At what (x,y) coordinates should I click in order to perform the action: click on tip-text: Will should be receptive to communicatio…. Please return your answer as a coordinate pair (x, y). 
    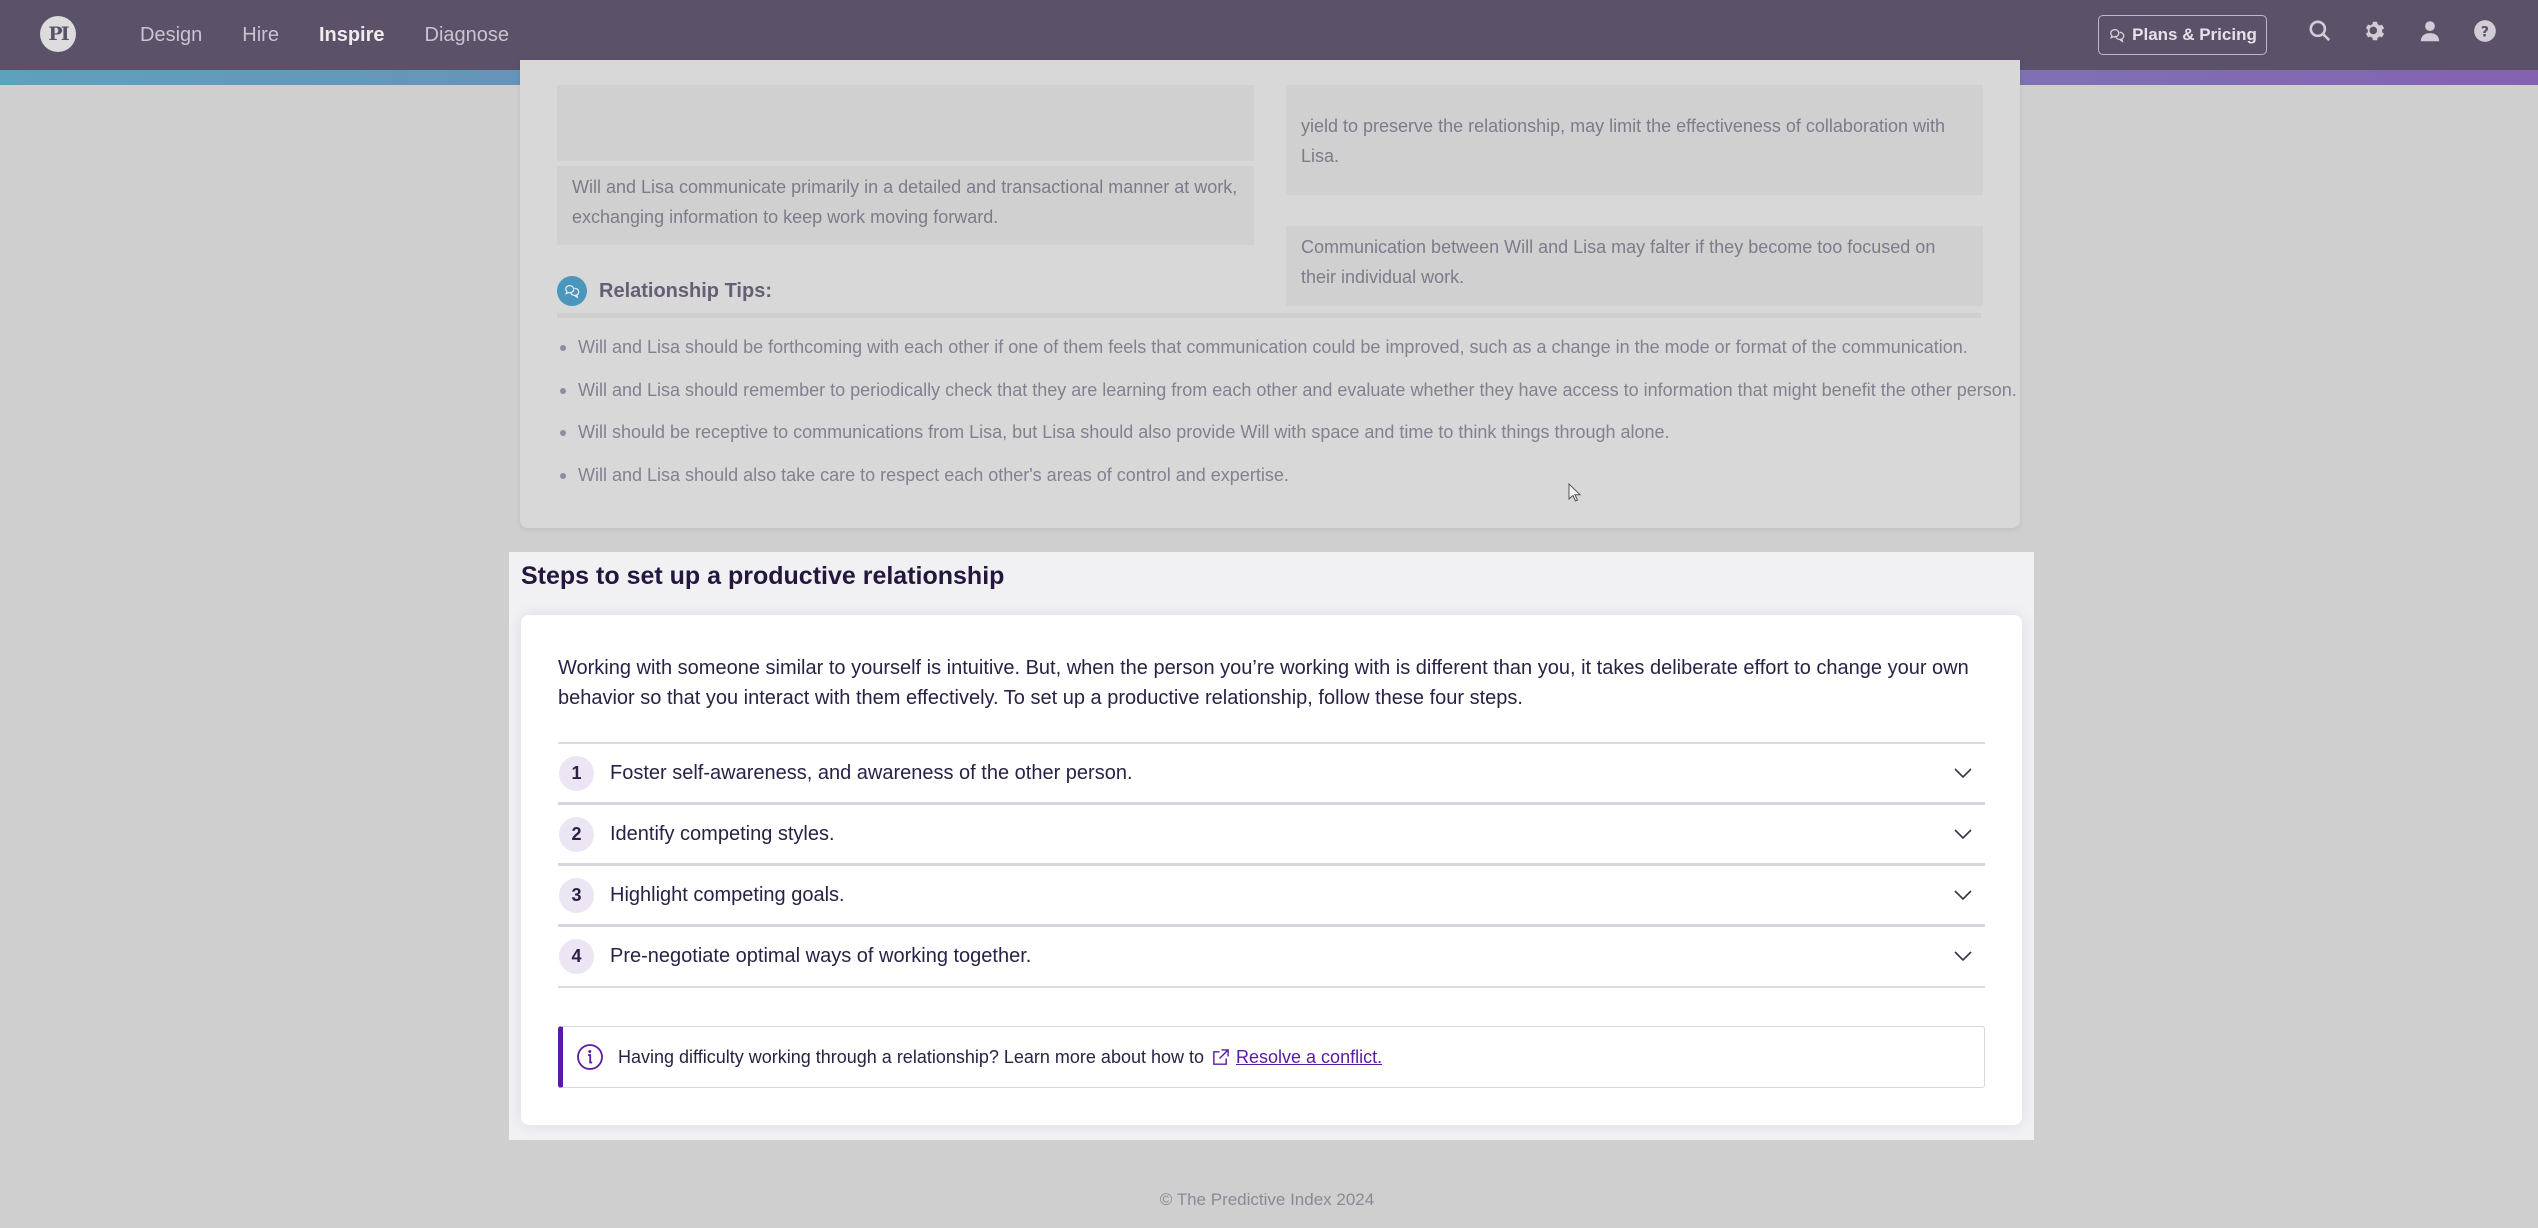
    Looking at the image, I should click on (1124, 432).